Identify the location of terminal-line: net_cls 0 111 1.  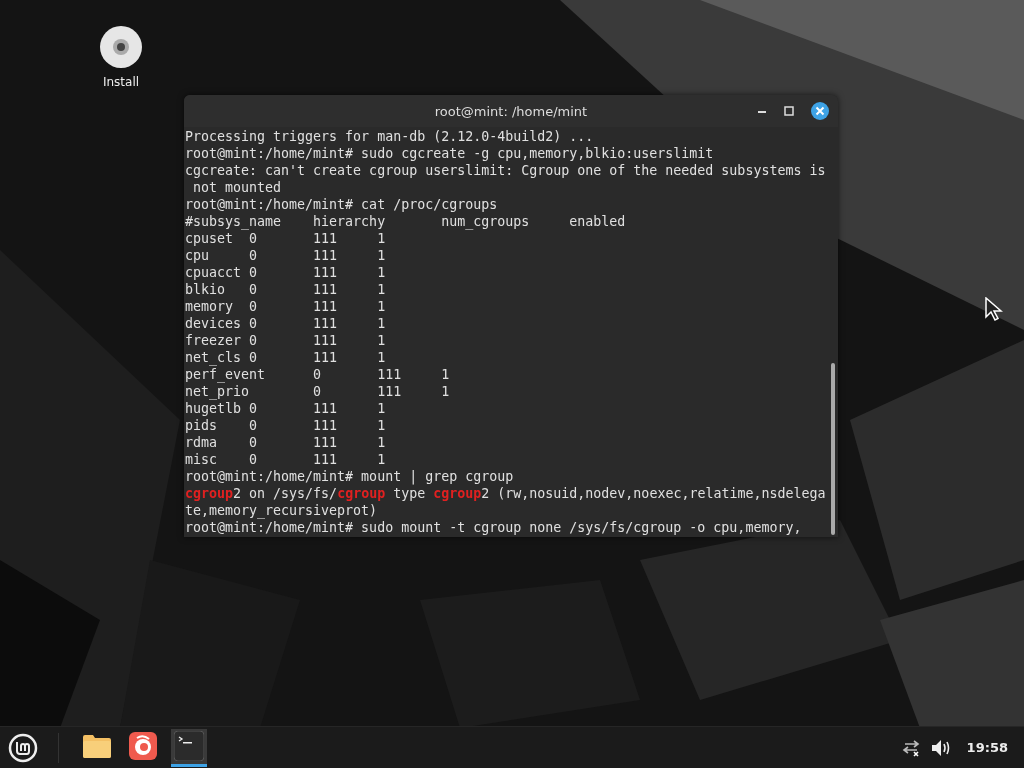
(285, 357).